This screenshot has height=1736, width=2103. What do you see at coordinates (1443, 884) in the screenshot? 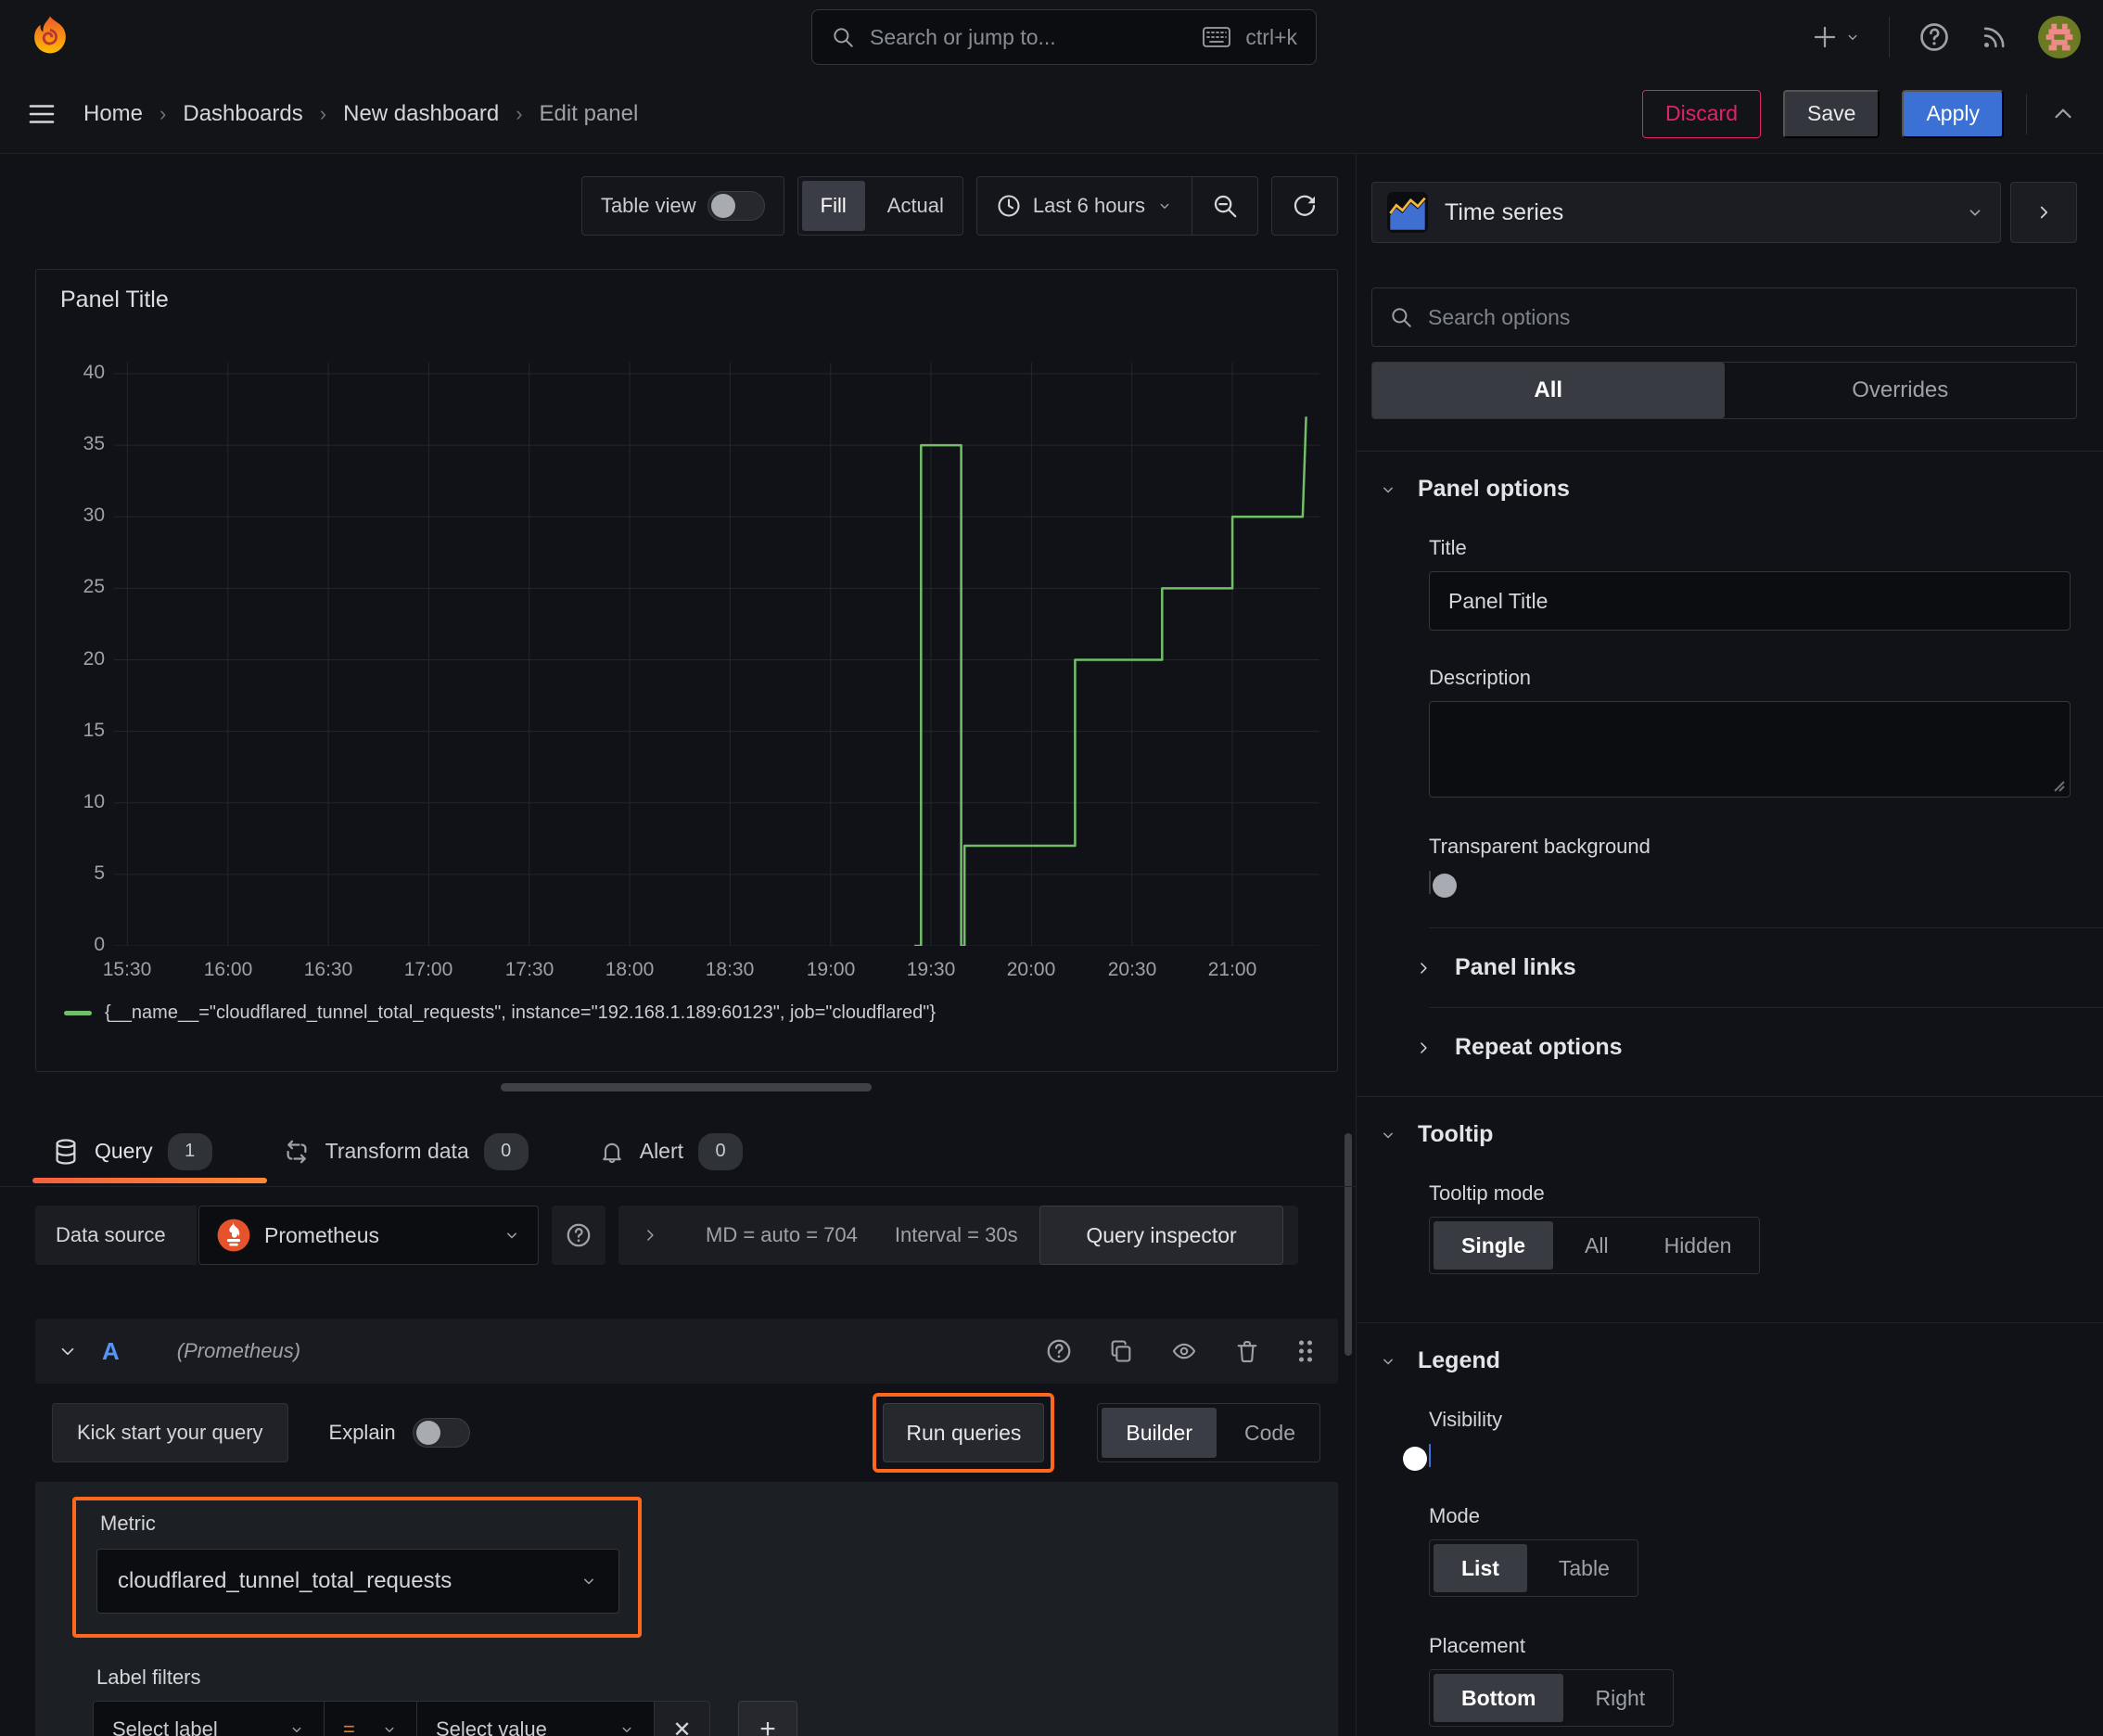
I see `transparent-background-toggle` at bounding box center [1443, 884].